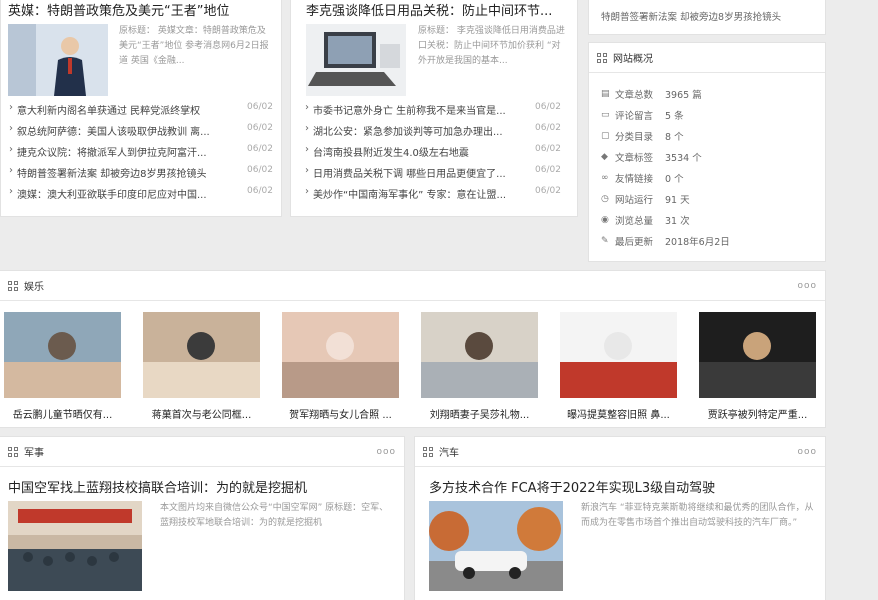  Describe the element at coordinates (605, 199) in the screenshot. I see `clock-icon: ◷` at that location.